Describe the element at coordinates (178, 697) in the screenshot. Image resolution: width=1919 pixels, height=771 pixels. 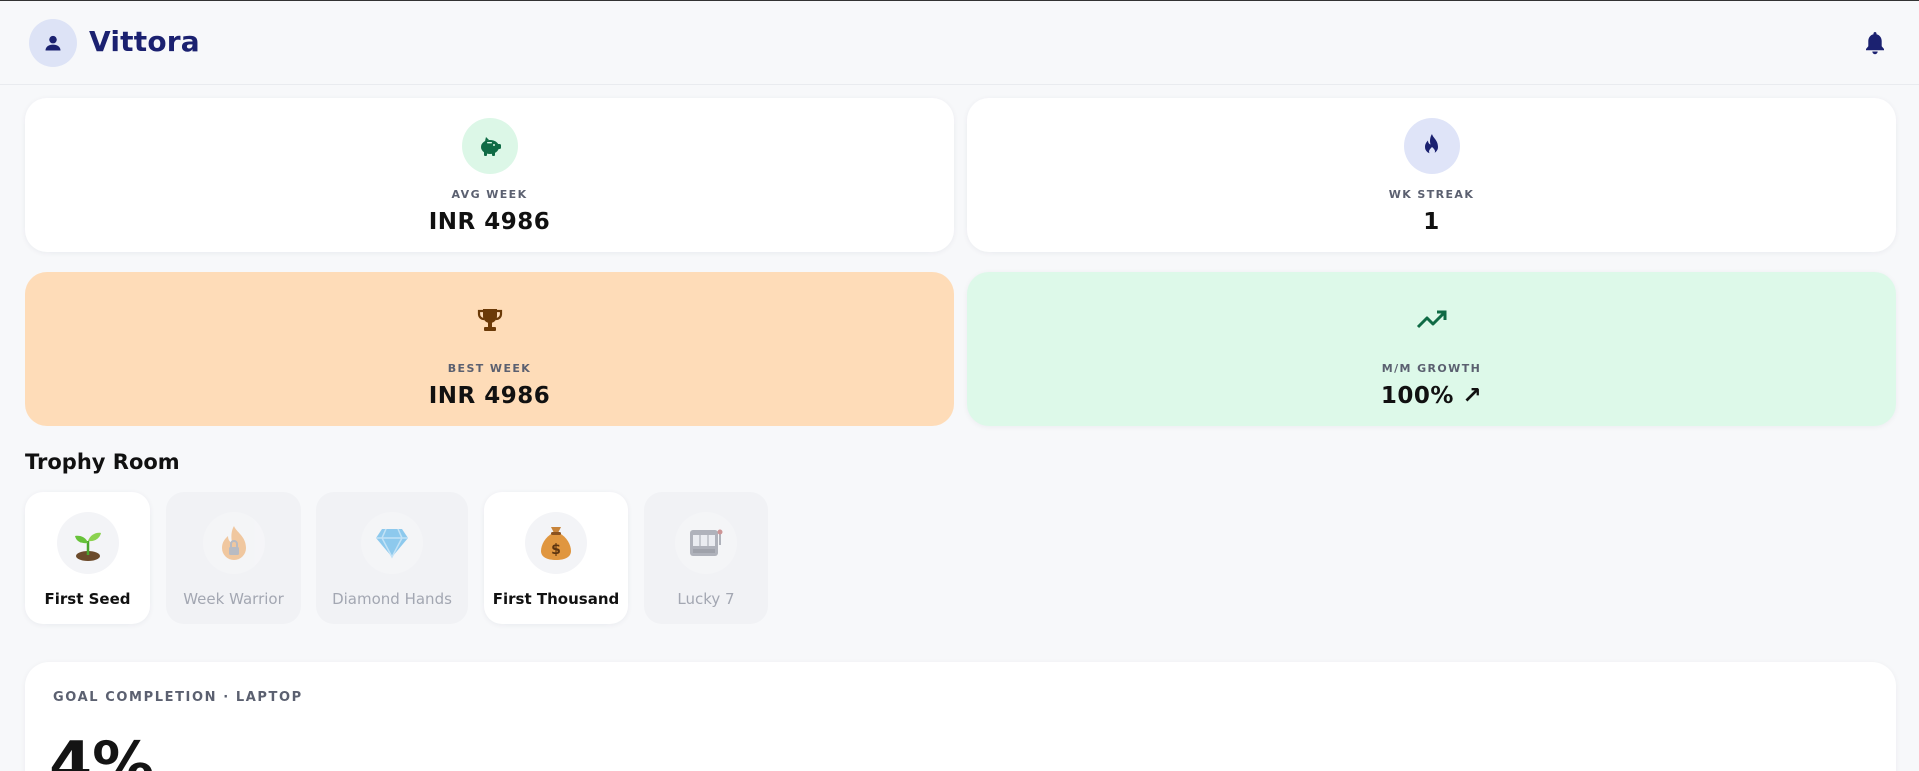
I see `goal-label: GOAL COMPLETION · LAPTOP` at that location.